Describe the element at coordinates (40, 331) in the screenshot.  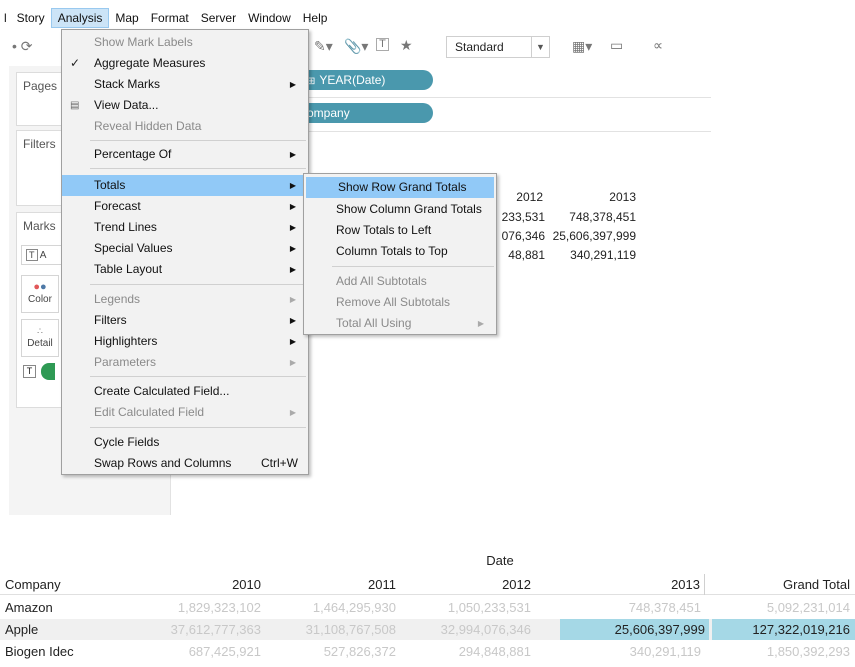
I see `detail-dots-icon: ∴` at that location.